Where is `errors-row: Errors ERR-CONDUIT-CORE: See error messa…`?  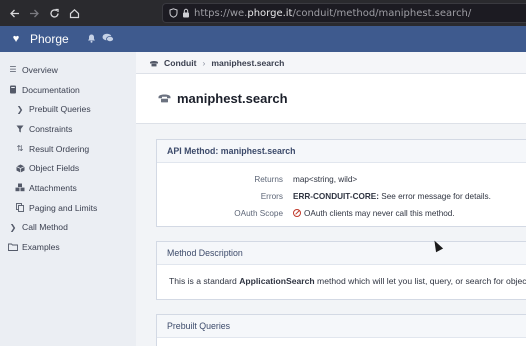 errors-row: Errors ERR-CONDUIT-CORE: See error messa… is located at coordinates (341, 196).